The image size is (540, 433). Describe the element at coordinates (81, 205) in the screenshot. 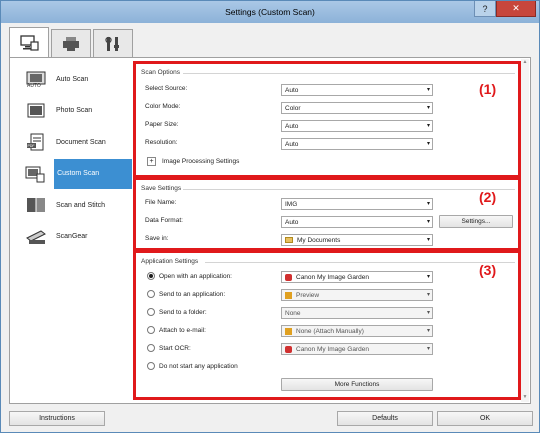

I see `sidebar-item-label: Scan and Stitch` at that location.